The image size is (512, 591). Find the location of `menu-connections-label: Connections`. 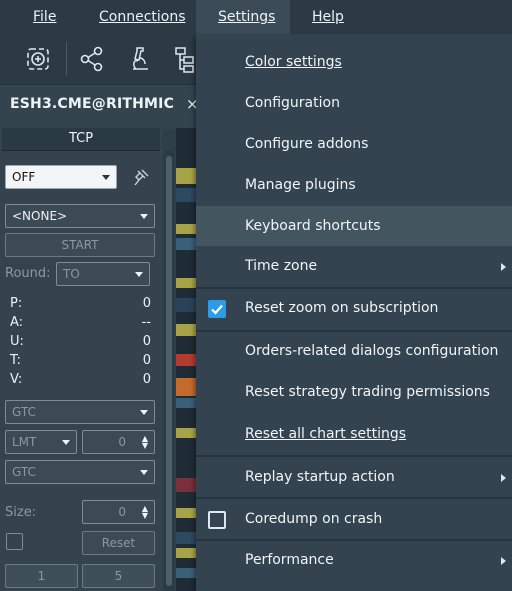

menu-connections-label: Connections is located at coordinates (142, 17).